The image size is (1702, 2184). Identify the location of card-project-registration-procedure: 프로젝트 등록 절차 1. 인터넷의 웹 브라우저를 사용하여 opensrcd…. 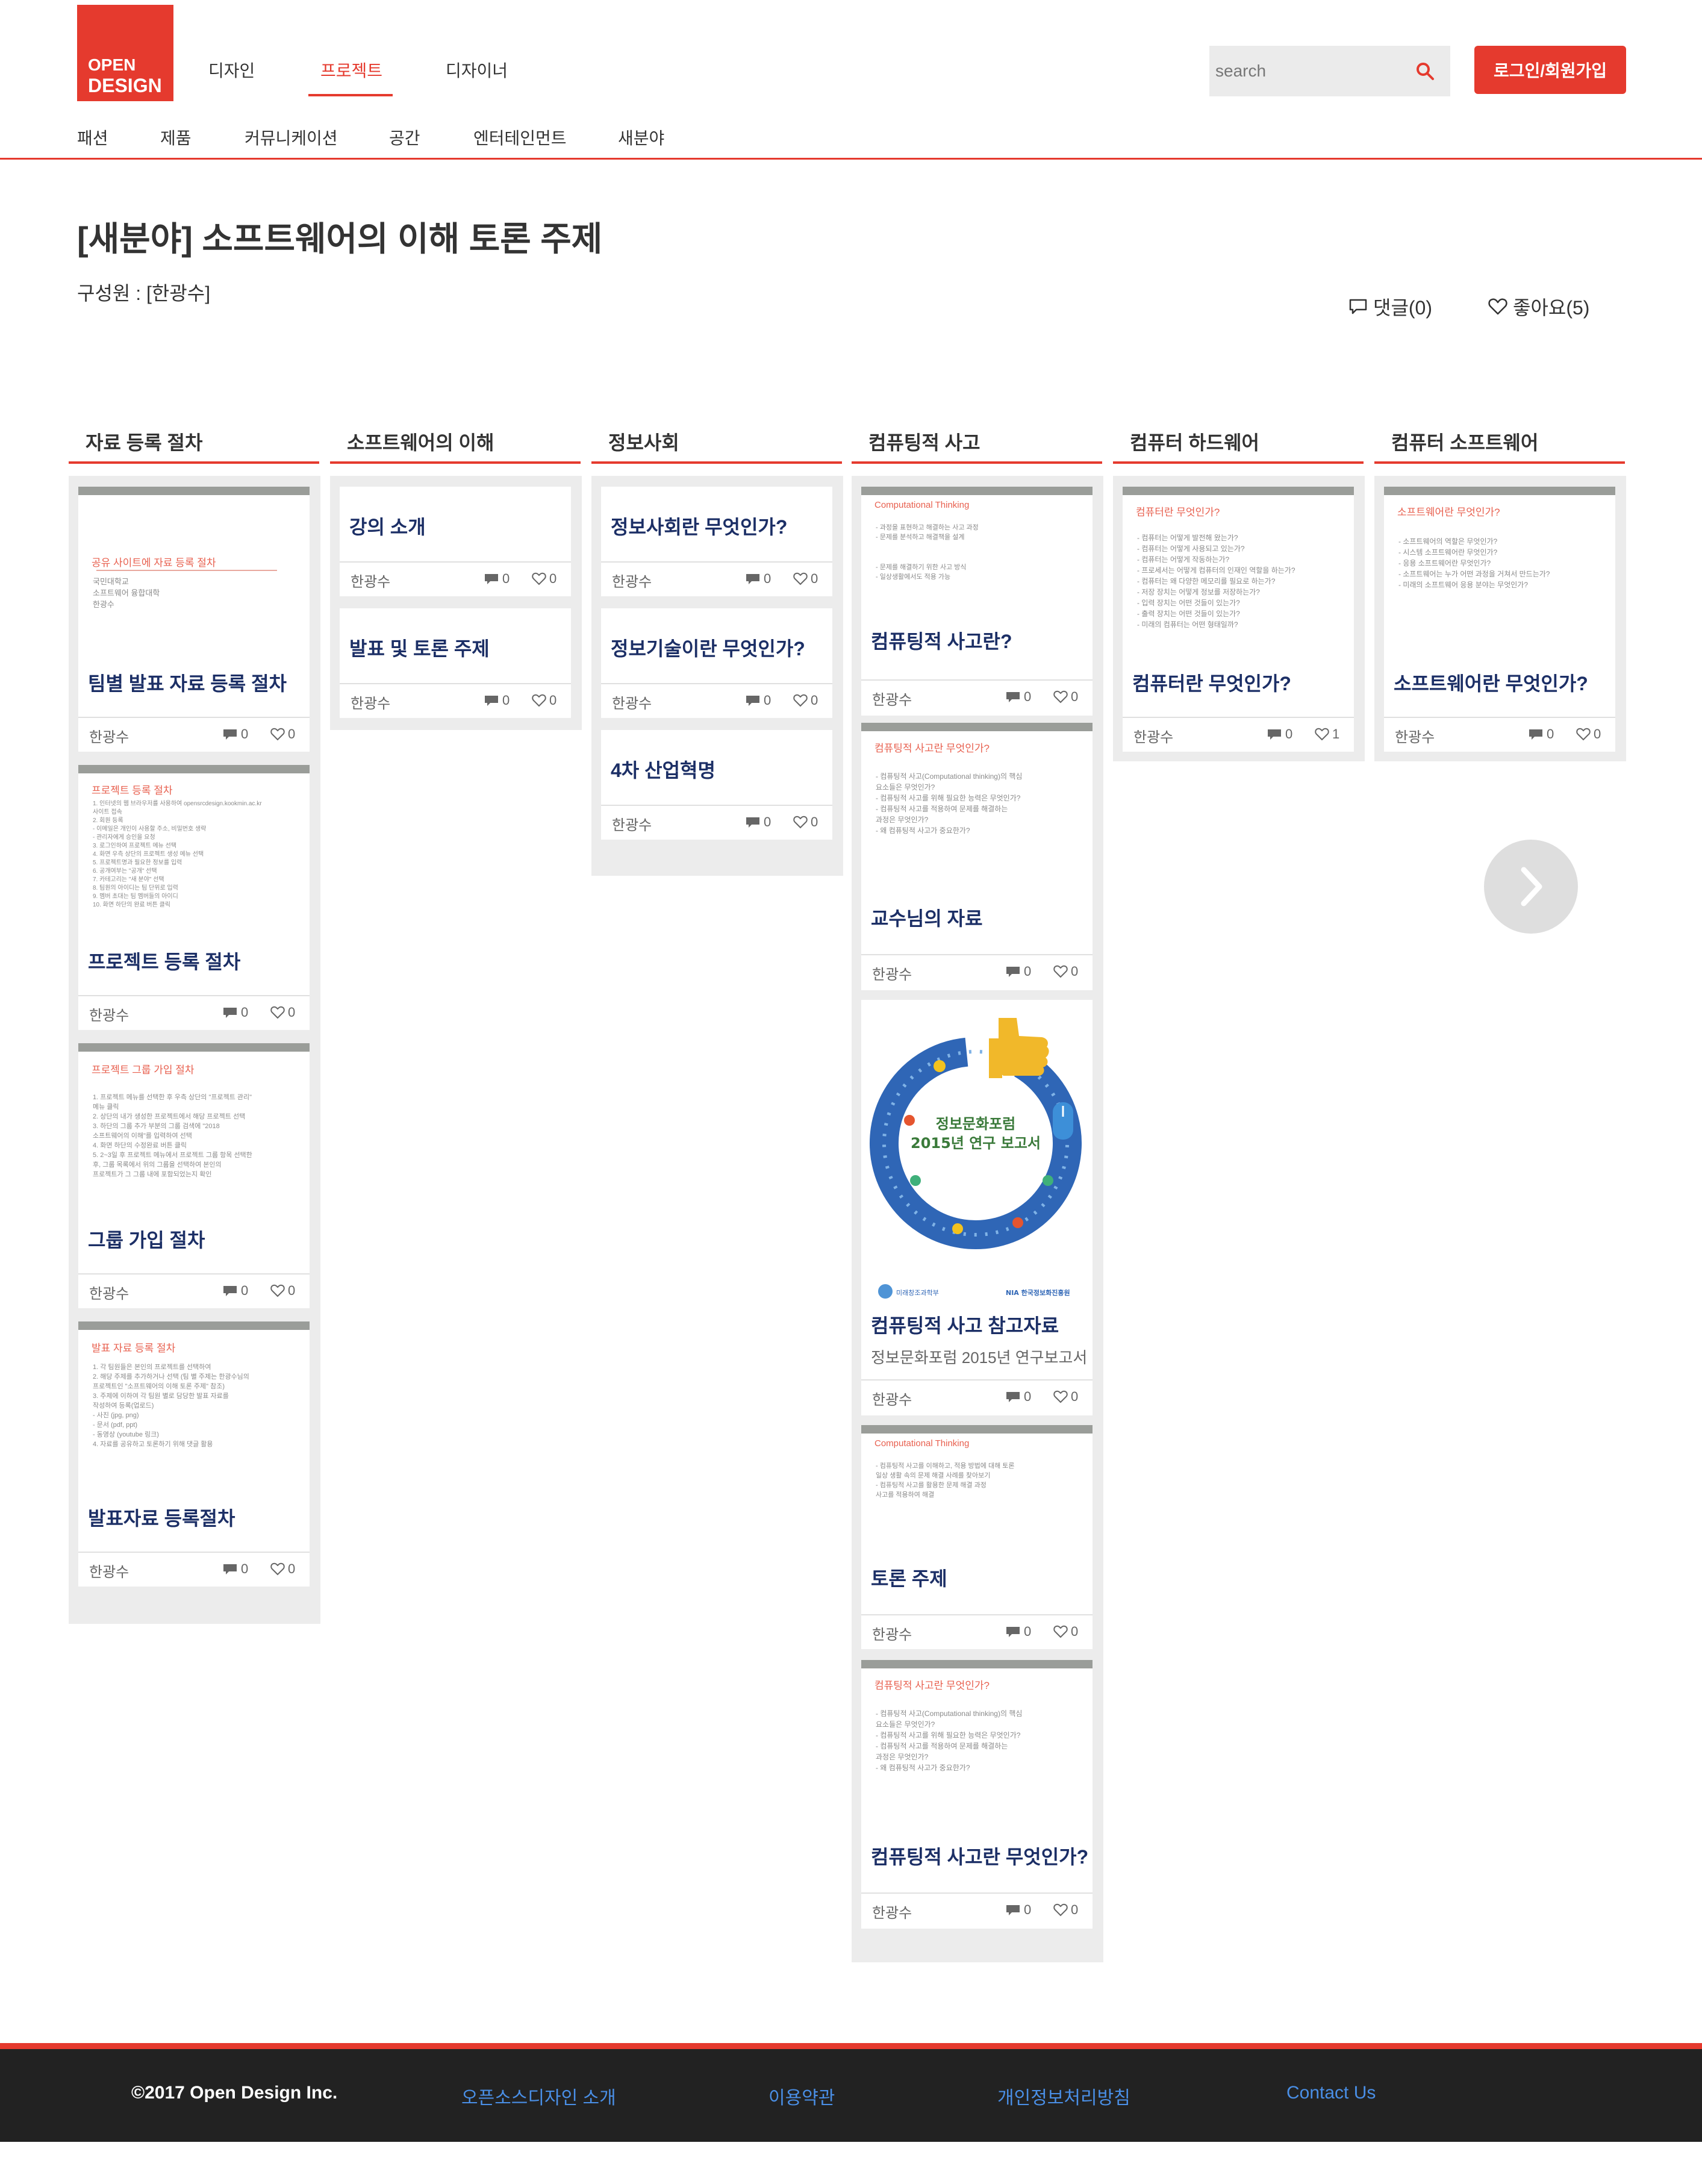
(194, 898).